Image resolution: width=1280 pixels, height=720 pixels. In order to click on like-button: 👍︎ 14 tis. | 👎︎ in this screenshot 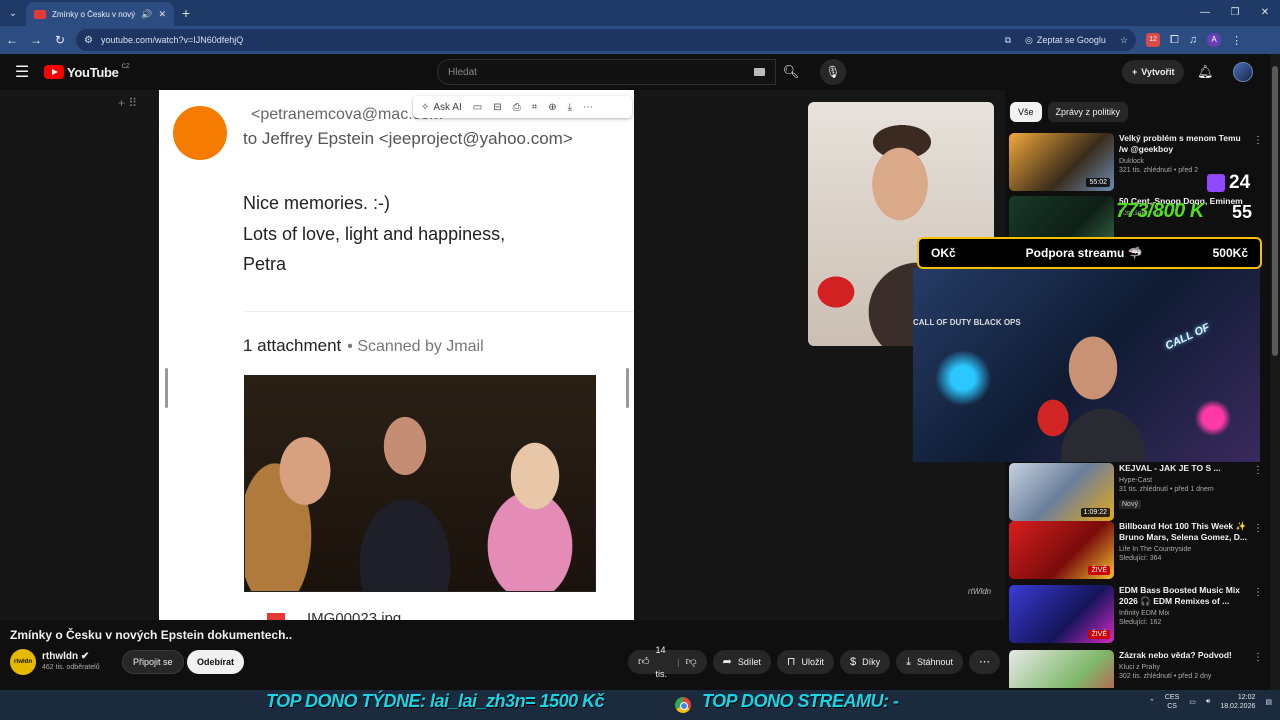, I will do `click(667, 662)`.